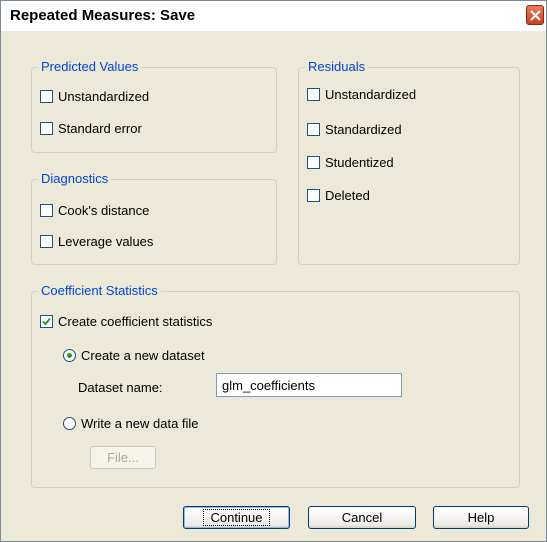  What do you see at coordinates (359, 162) in the screenshot?
I see `checkbox-label: Studentized` at bounding box center [359, 162].